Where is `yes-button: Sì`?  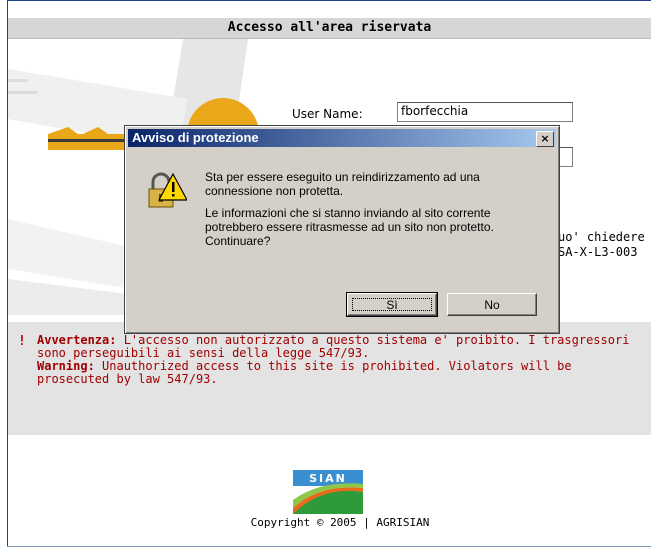
yes-button: Sì is located at coordinates (392, 304).